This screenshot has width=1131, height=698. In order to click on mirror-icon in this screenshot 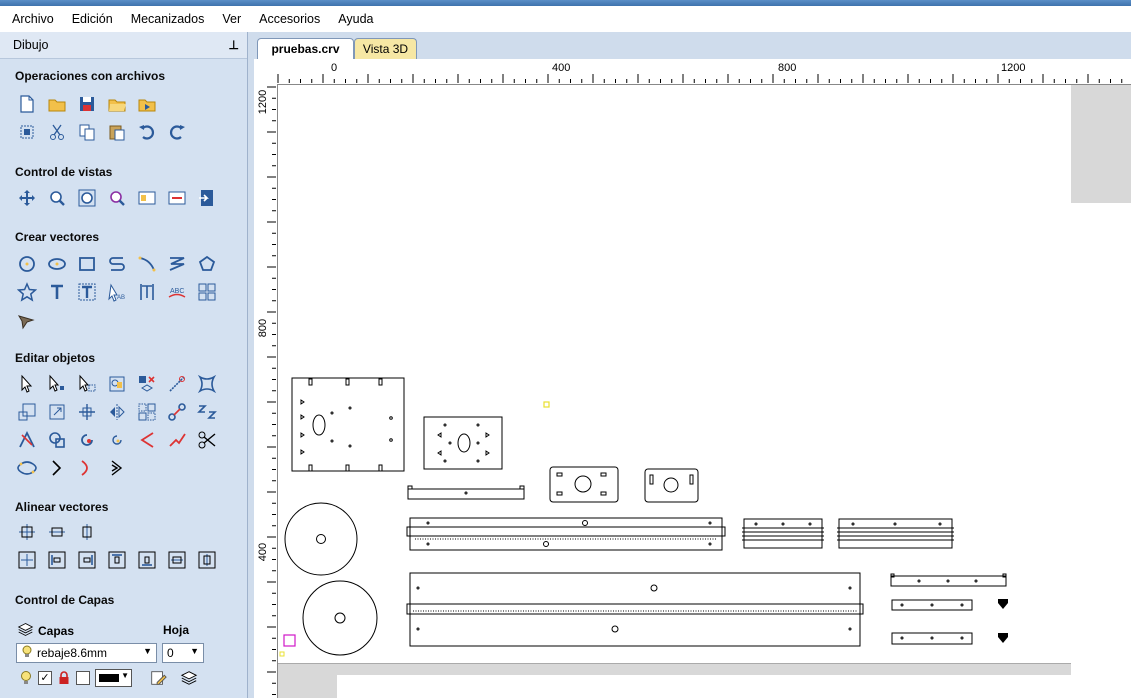, I will do `click(117, 412)`.